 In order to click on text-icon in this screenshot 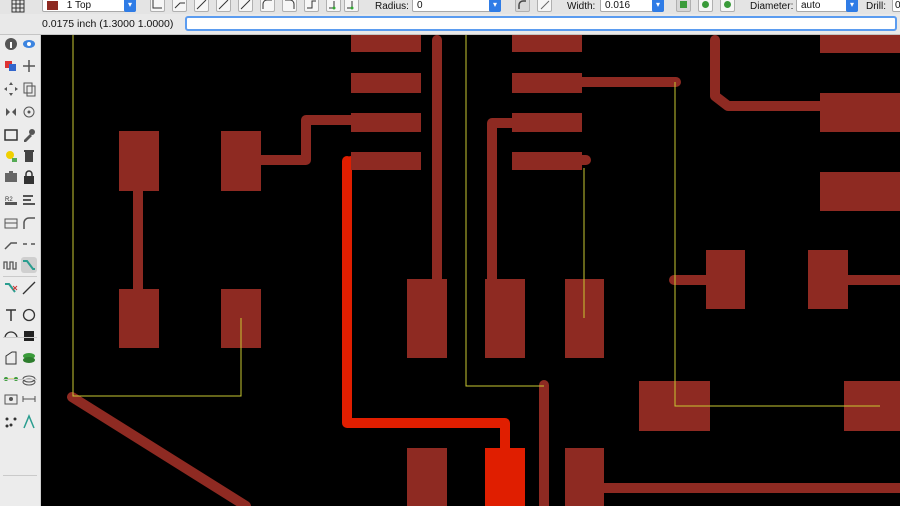, I will do `click(11, 315)`.